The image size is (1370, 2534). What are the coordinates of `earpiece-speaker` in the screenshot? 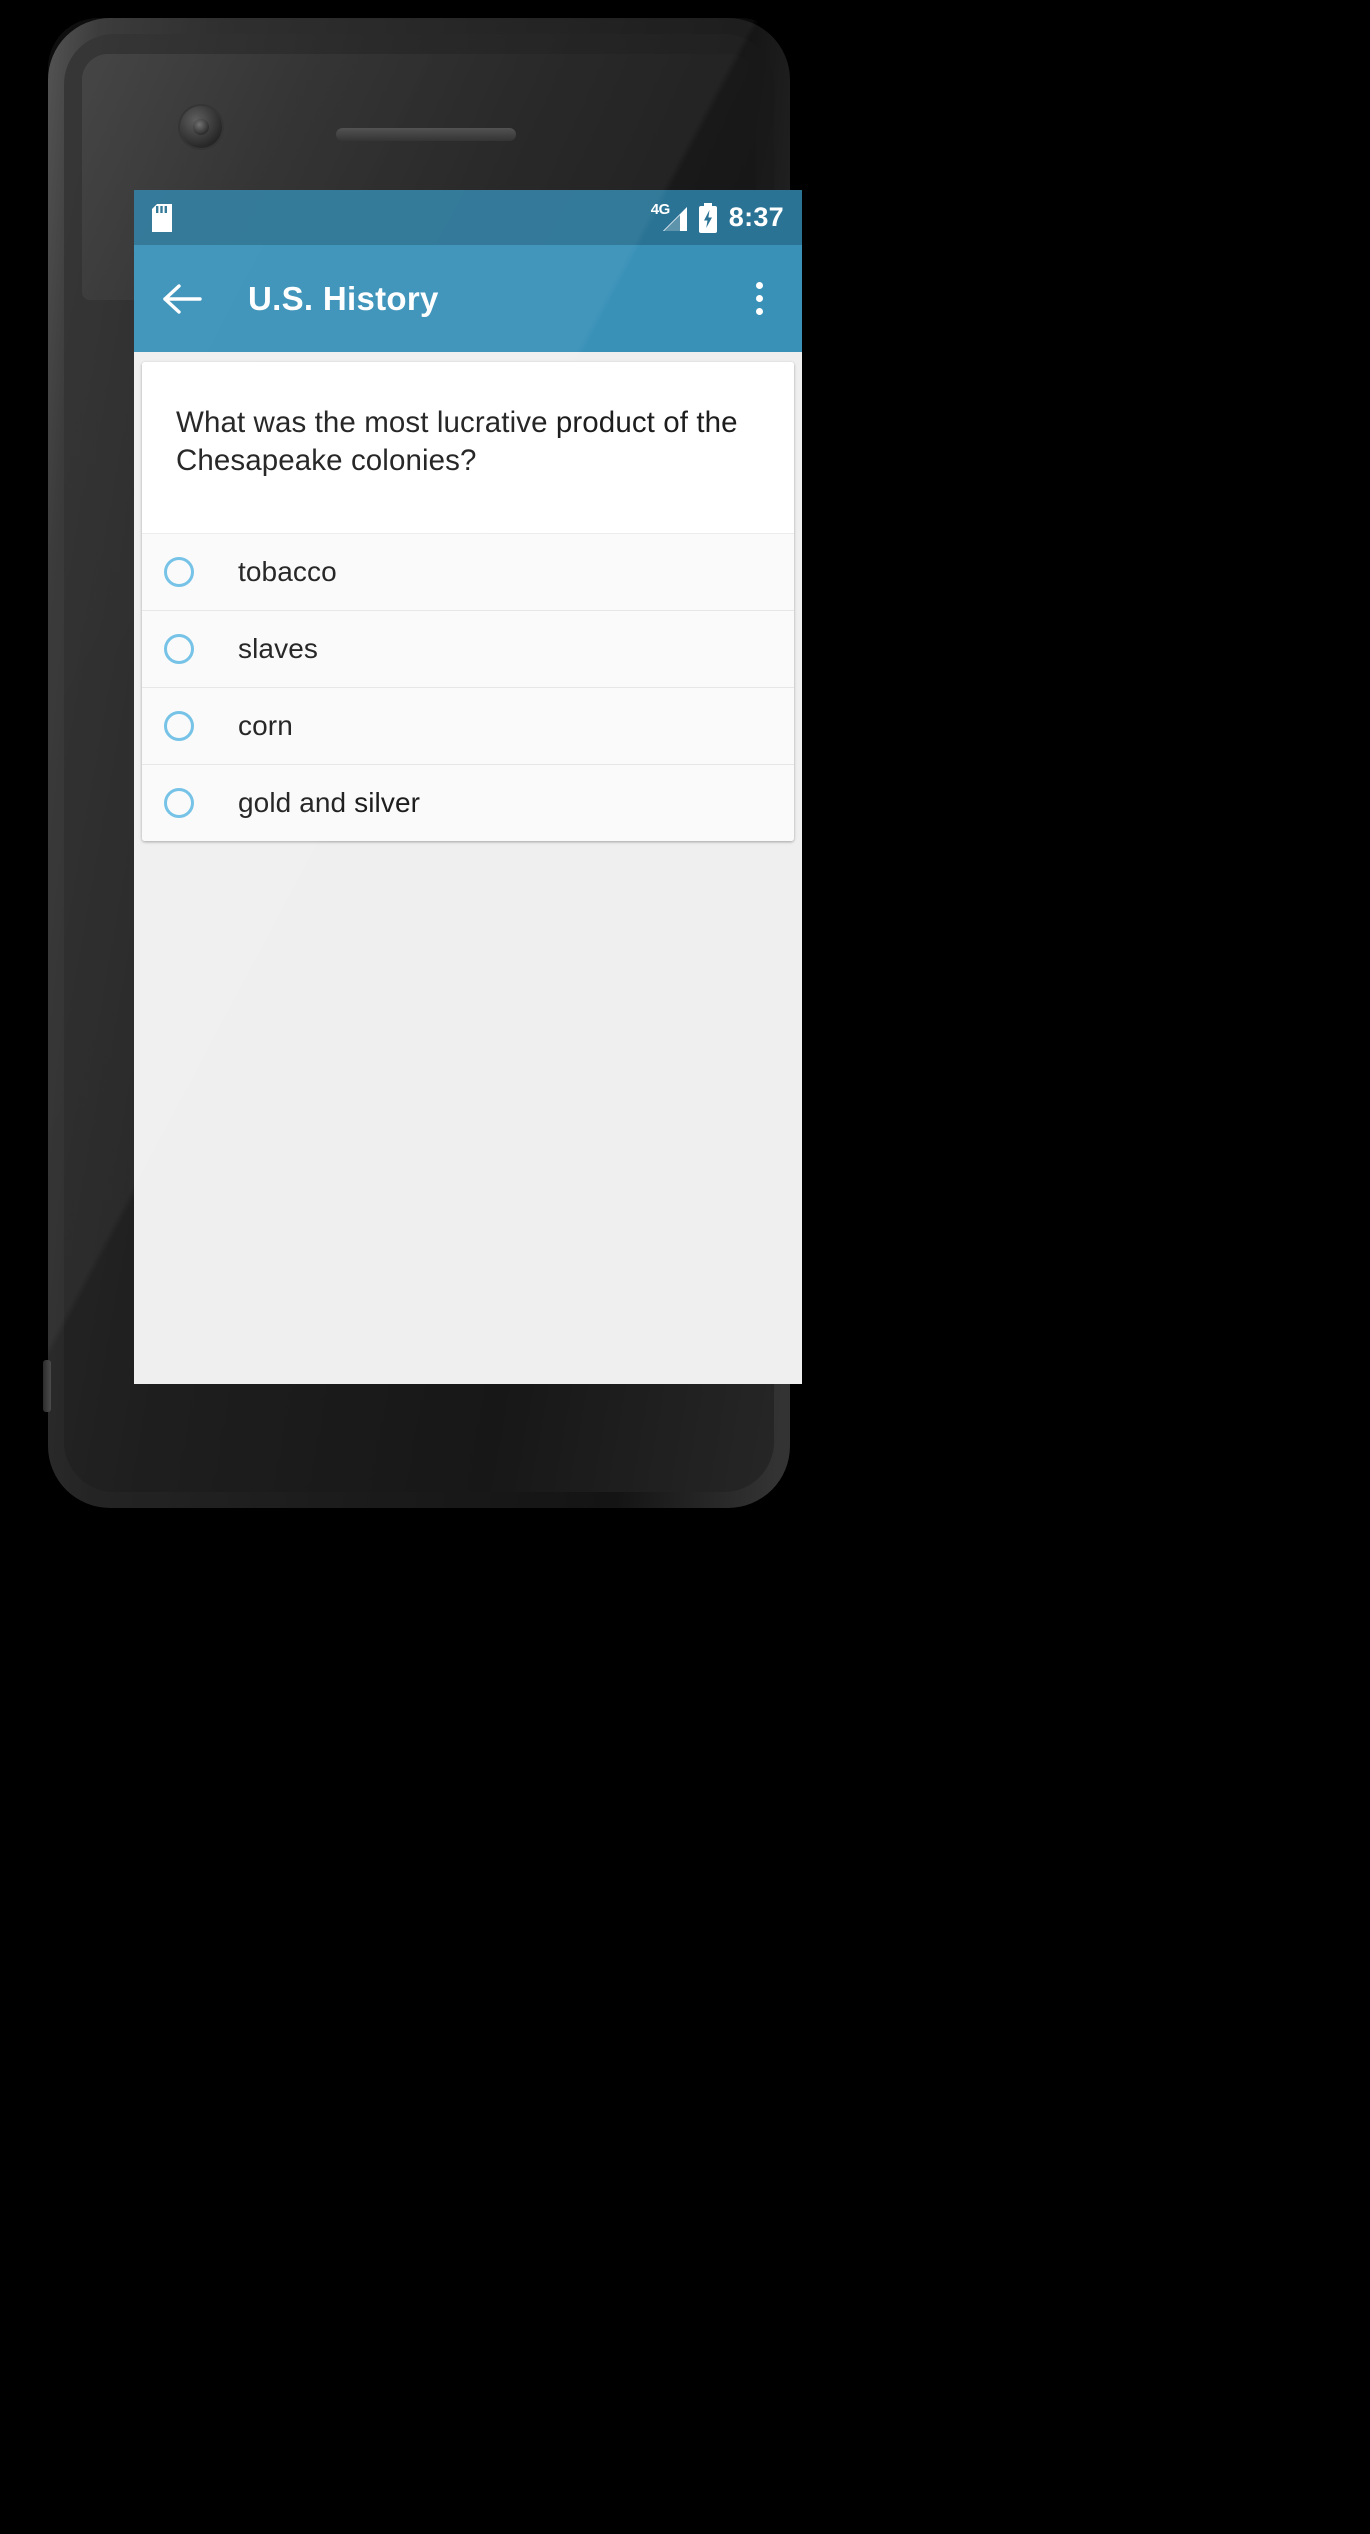 It's located at (426, 134).